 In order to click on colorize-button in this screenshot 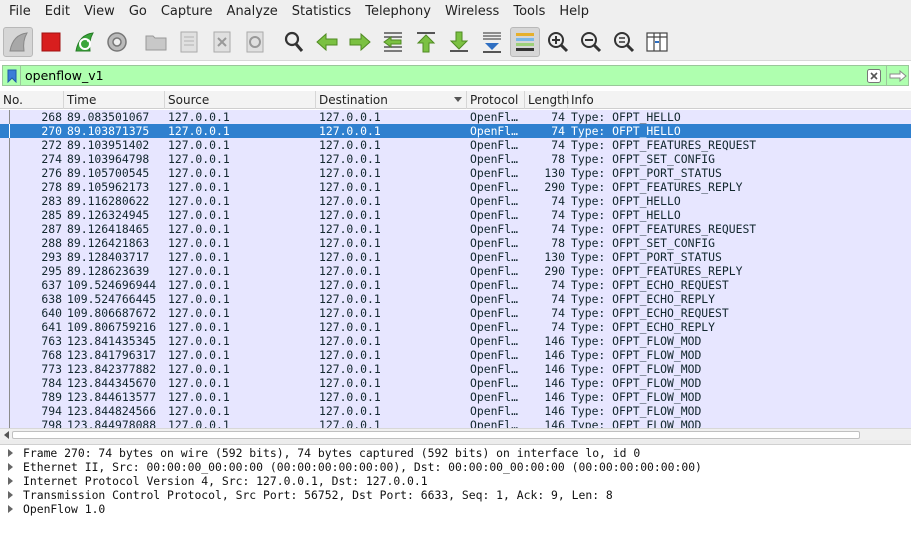, I will do `click(525, 41)`.